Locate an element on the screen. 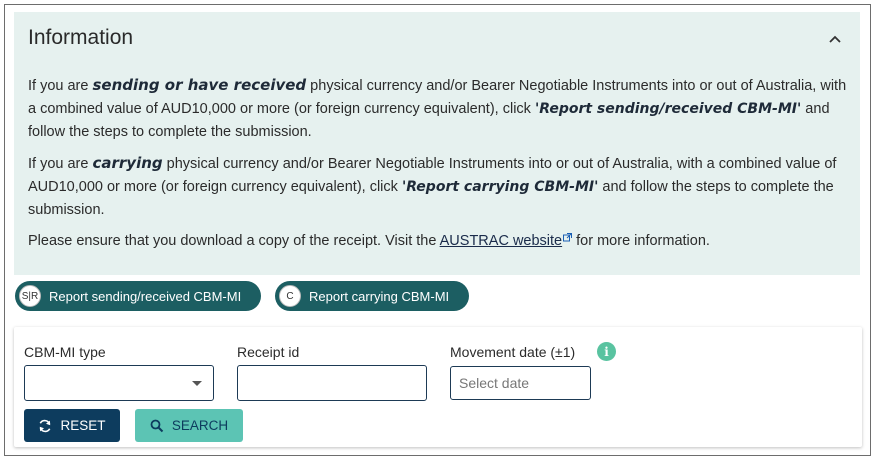 The width and height of the screenshot is (880, 470). report-sending-received-button: S|R Report sending/received CBM-MI is located at coordinates (138, 296).